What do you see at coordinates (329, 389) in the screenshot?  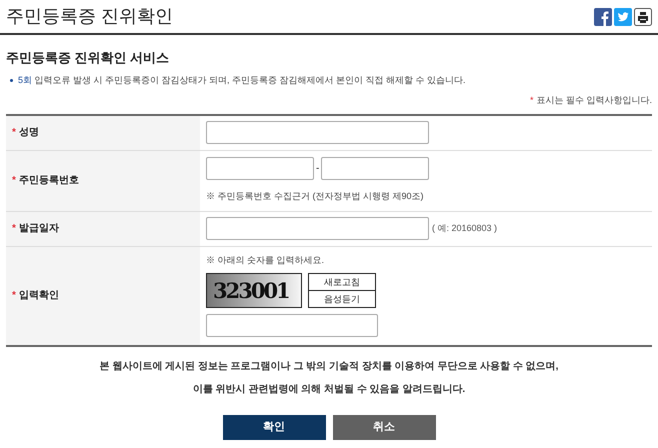 I see `disclaimer-text: 이를 위반시 관련법령에 의해 처벌될 수 있음을 알려드립니다.` at bounding box center [329, 389].